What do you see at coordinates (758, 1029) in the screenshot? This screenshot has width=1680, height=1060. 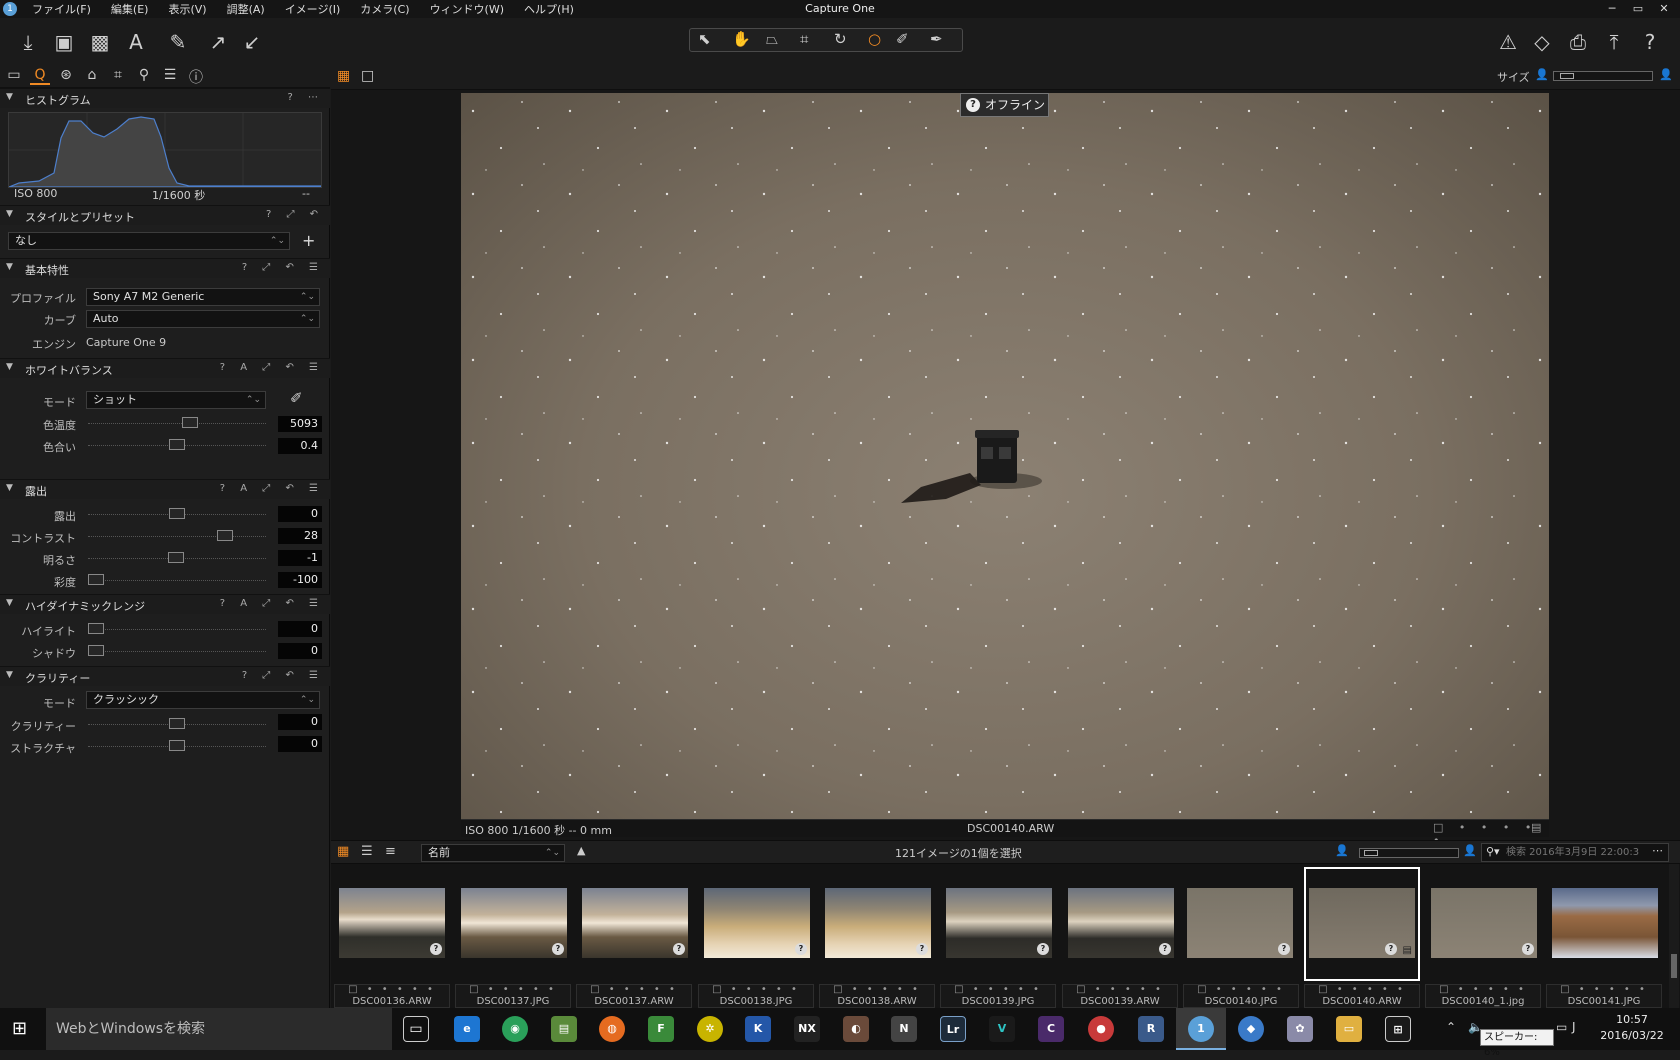 I see `k3d-icon: K` at bounding box center [758, 1029].